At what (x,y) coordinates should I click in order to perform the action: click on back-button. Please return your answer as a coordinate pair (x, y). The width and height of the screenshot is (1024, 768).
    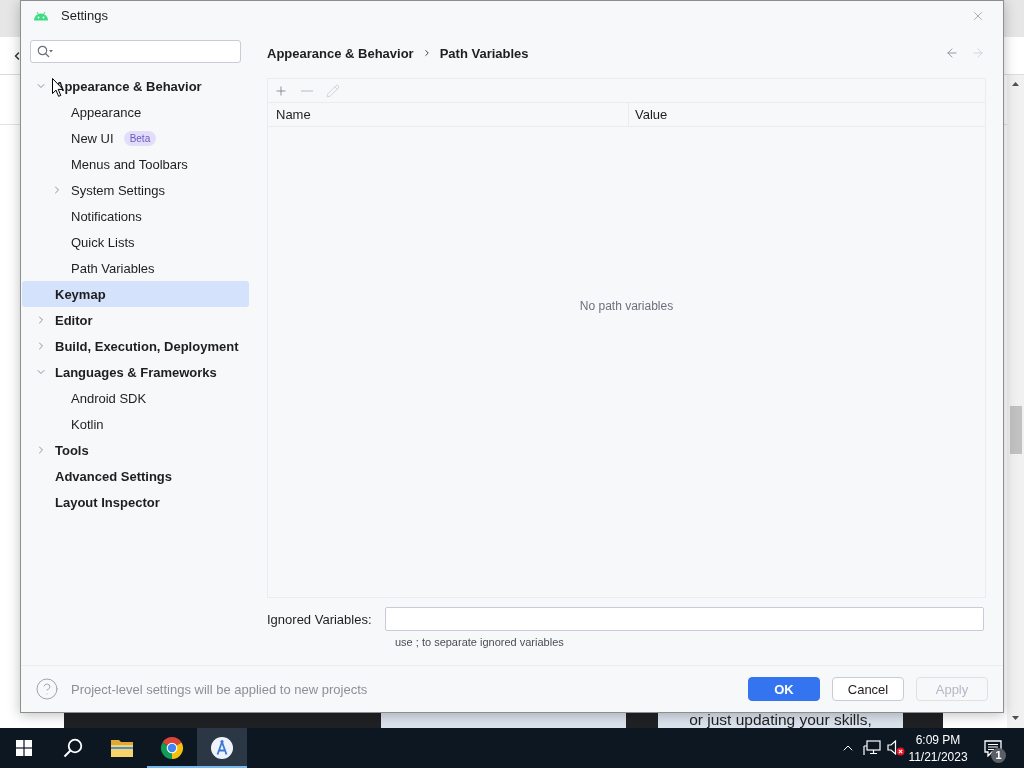
    Looking at the image, I should click on (952, 53).